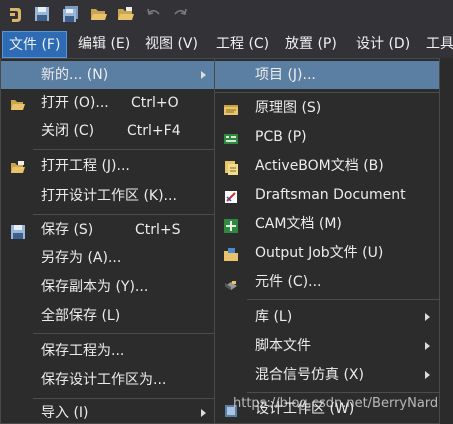  Describe the element at coordinates (327, 346) in the screenshot. I see `menu-item-new-script: 脚本文件` at that location.